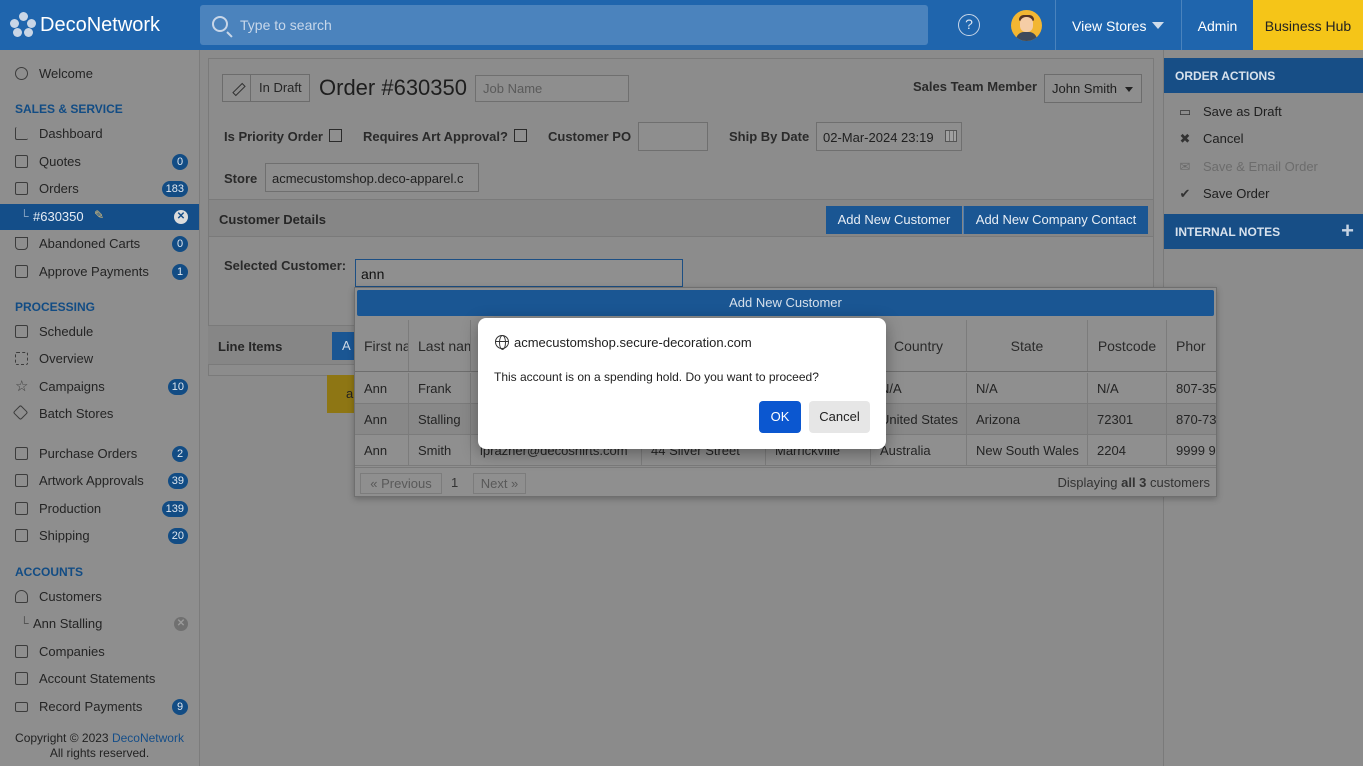 Image resolution: width=1363 pixels, height=766 pixels. Describe the element at coordinates (1230, 112) in the screenshot. I see `save-draft-button: ▭ Save as Draft` at that location.